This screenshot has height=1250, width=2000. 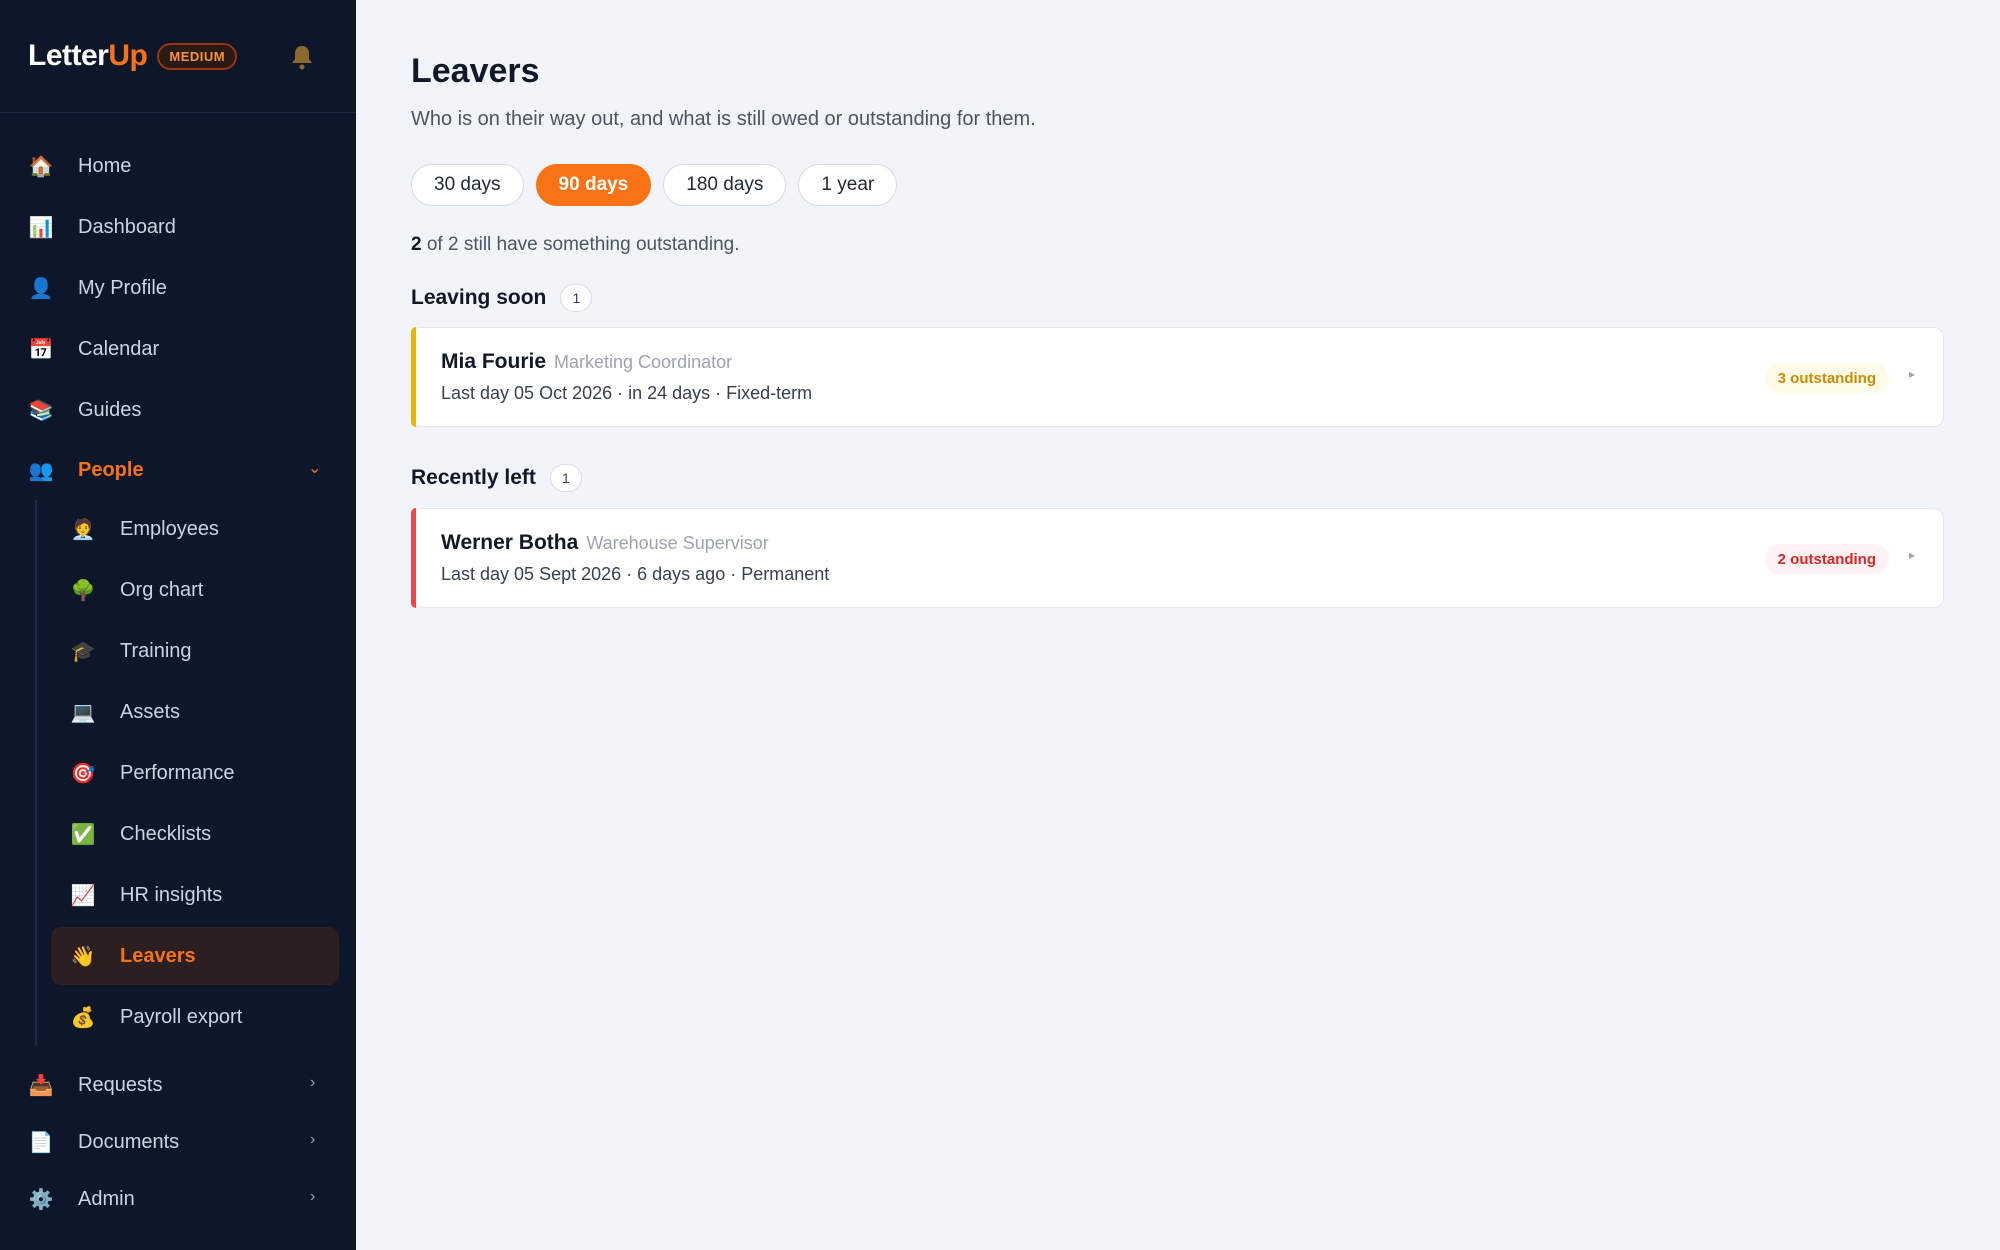 What do you see at coordinates (177, 772) in the screenshot?
I see `nav-label: Performance` at bounding box center [177, 772].